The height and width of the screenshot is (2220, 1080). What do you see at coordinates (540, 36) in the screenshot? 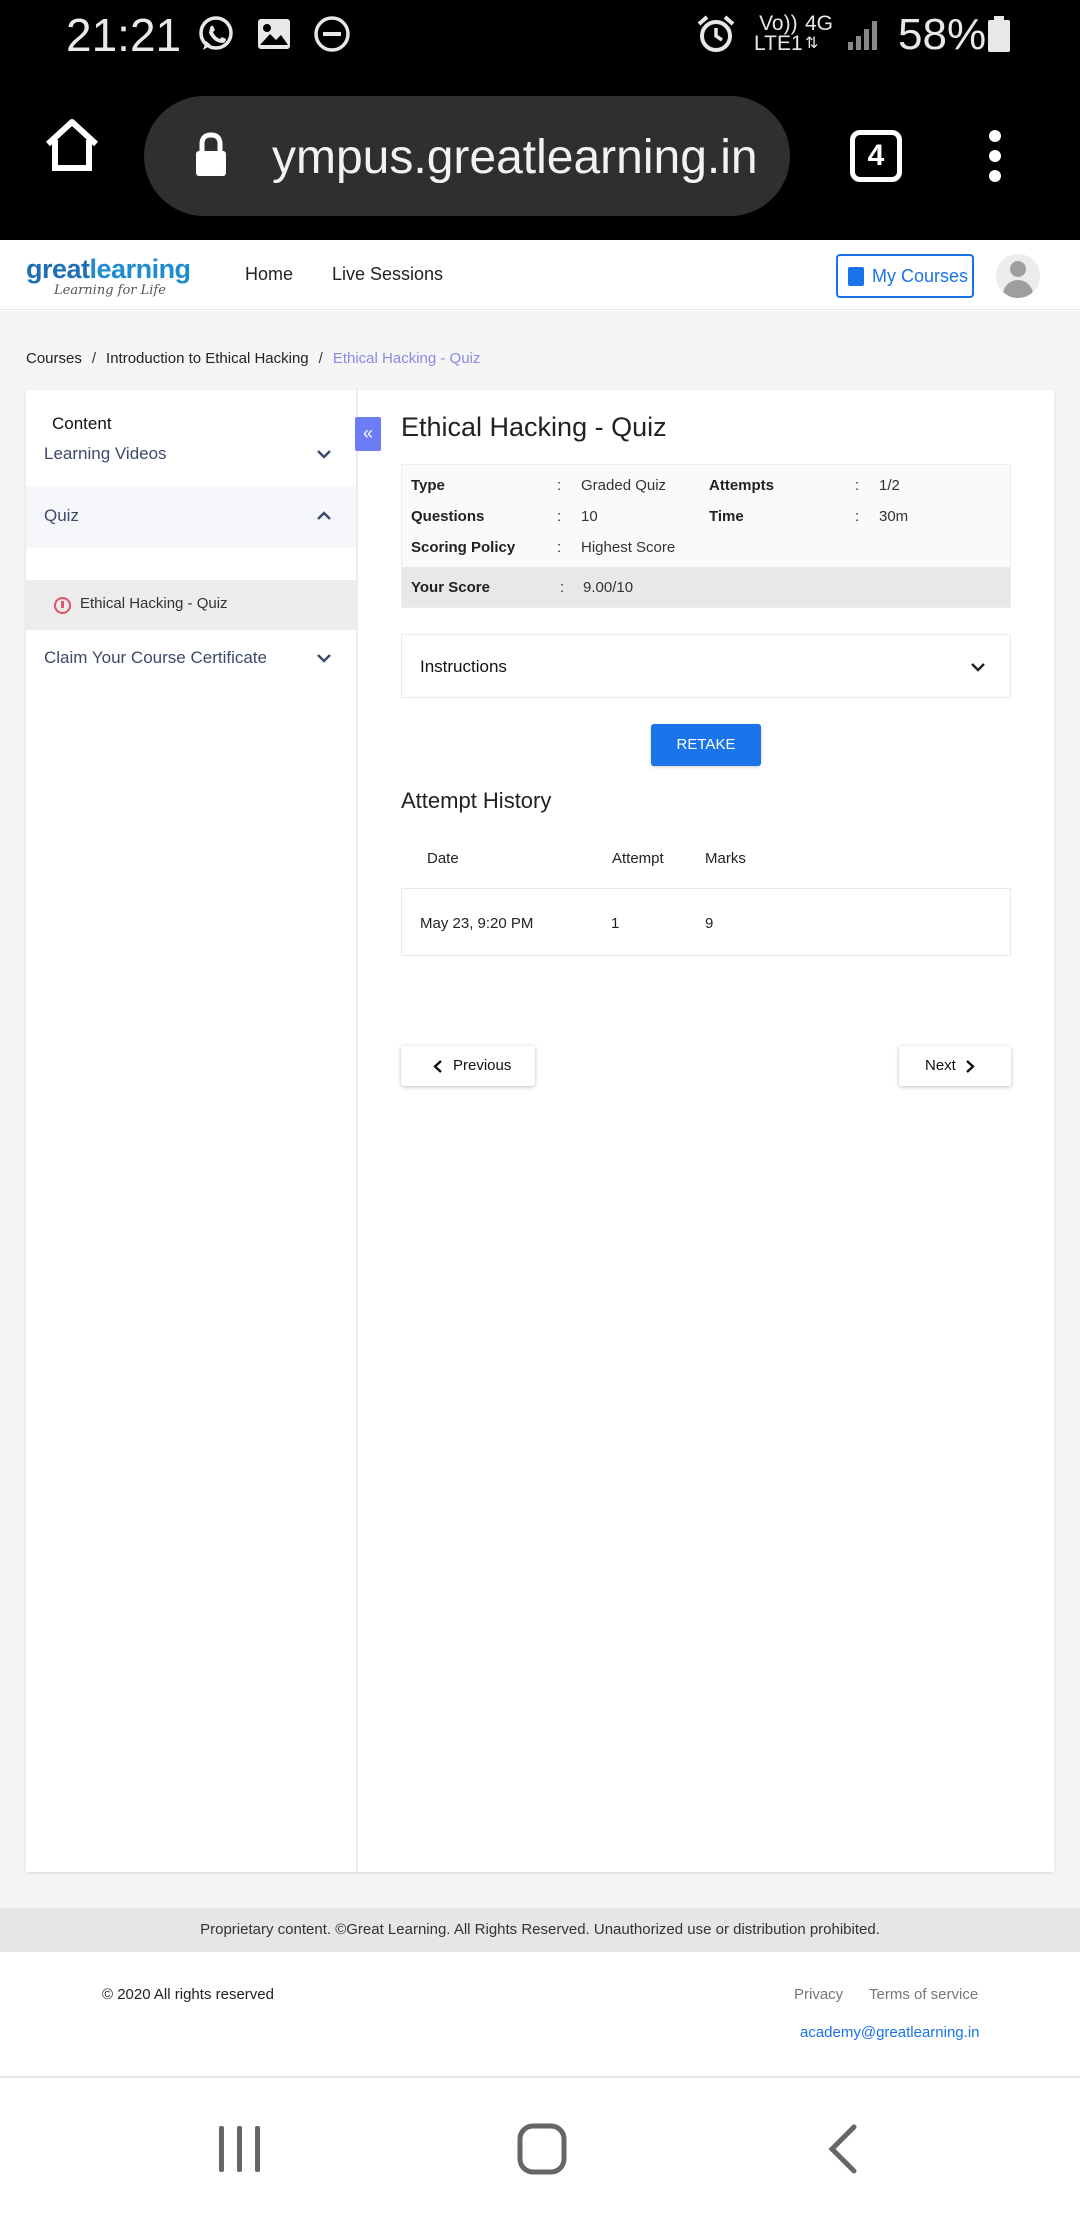
I see `status-bar: 21:21 Vo)) LTE1 4G ⇅ 58%` at bounding box center [540, 36].